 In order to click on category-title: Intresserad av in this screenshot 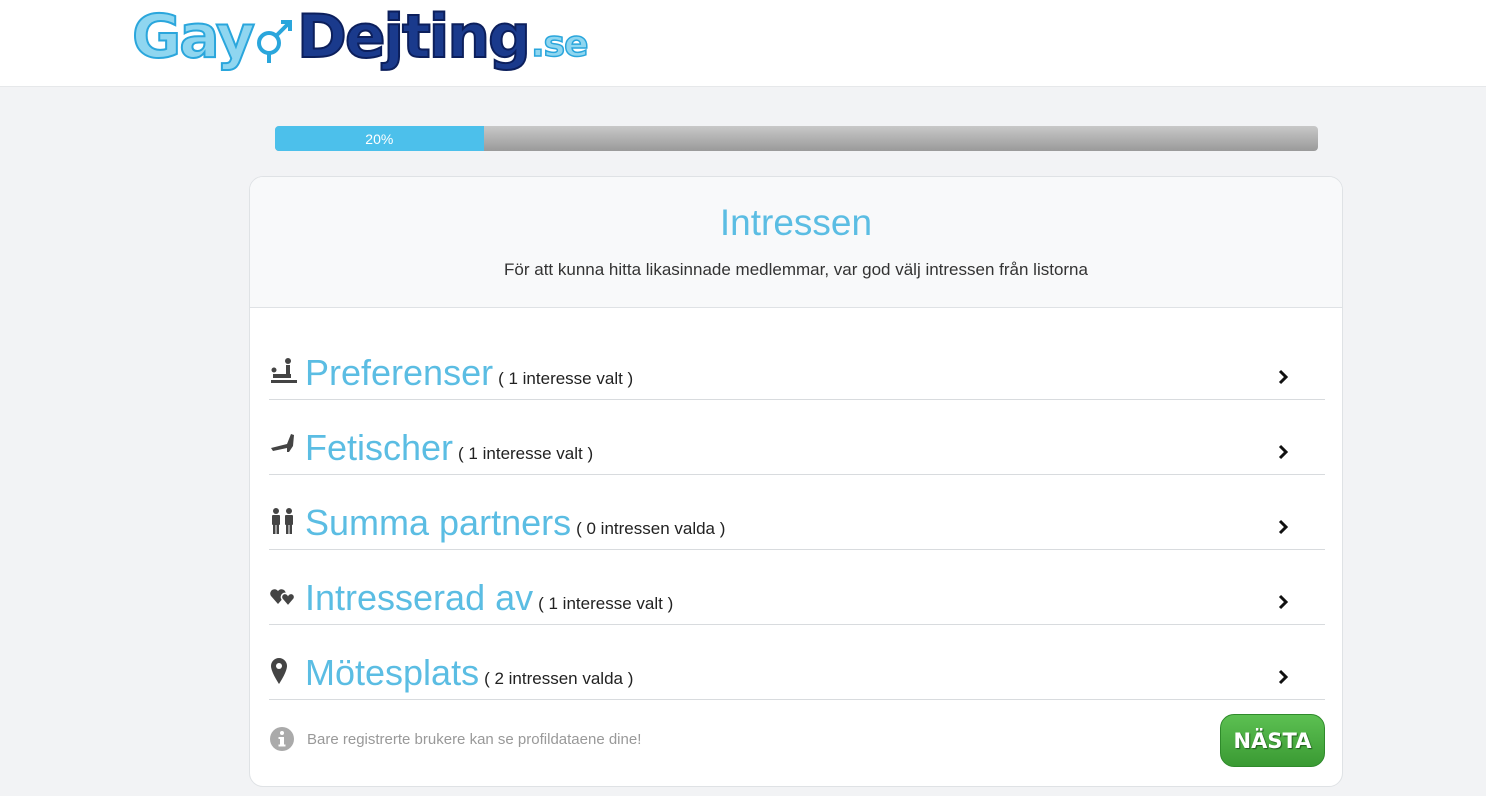, I will do `click(419, 597)`.